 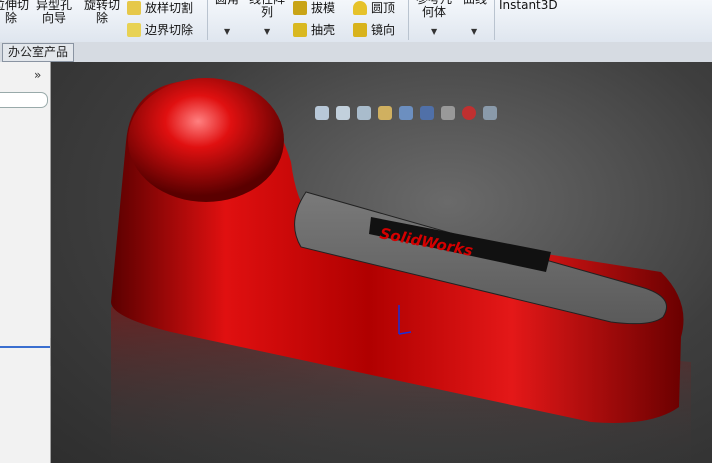 I want to click on pattern-dropdown-icon: ▼, so click(x=267, y=31).